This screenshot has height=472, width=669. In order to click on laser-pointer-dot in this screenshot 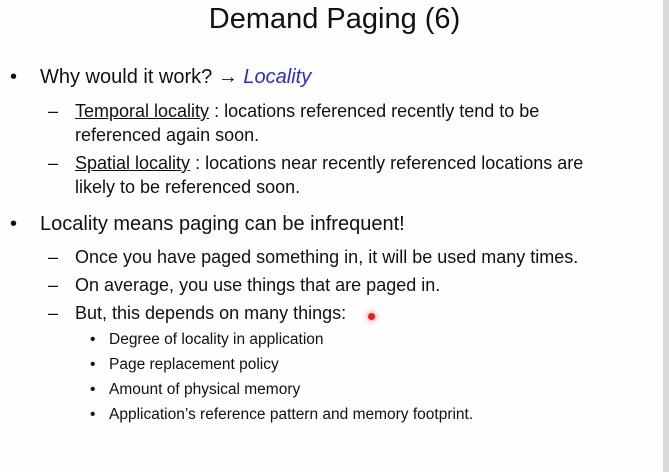, I will do `click(371, 316)`.